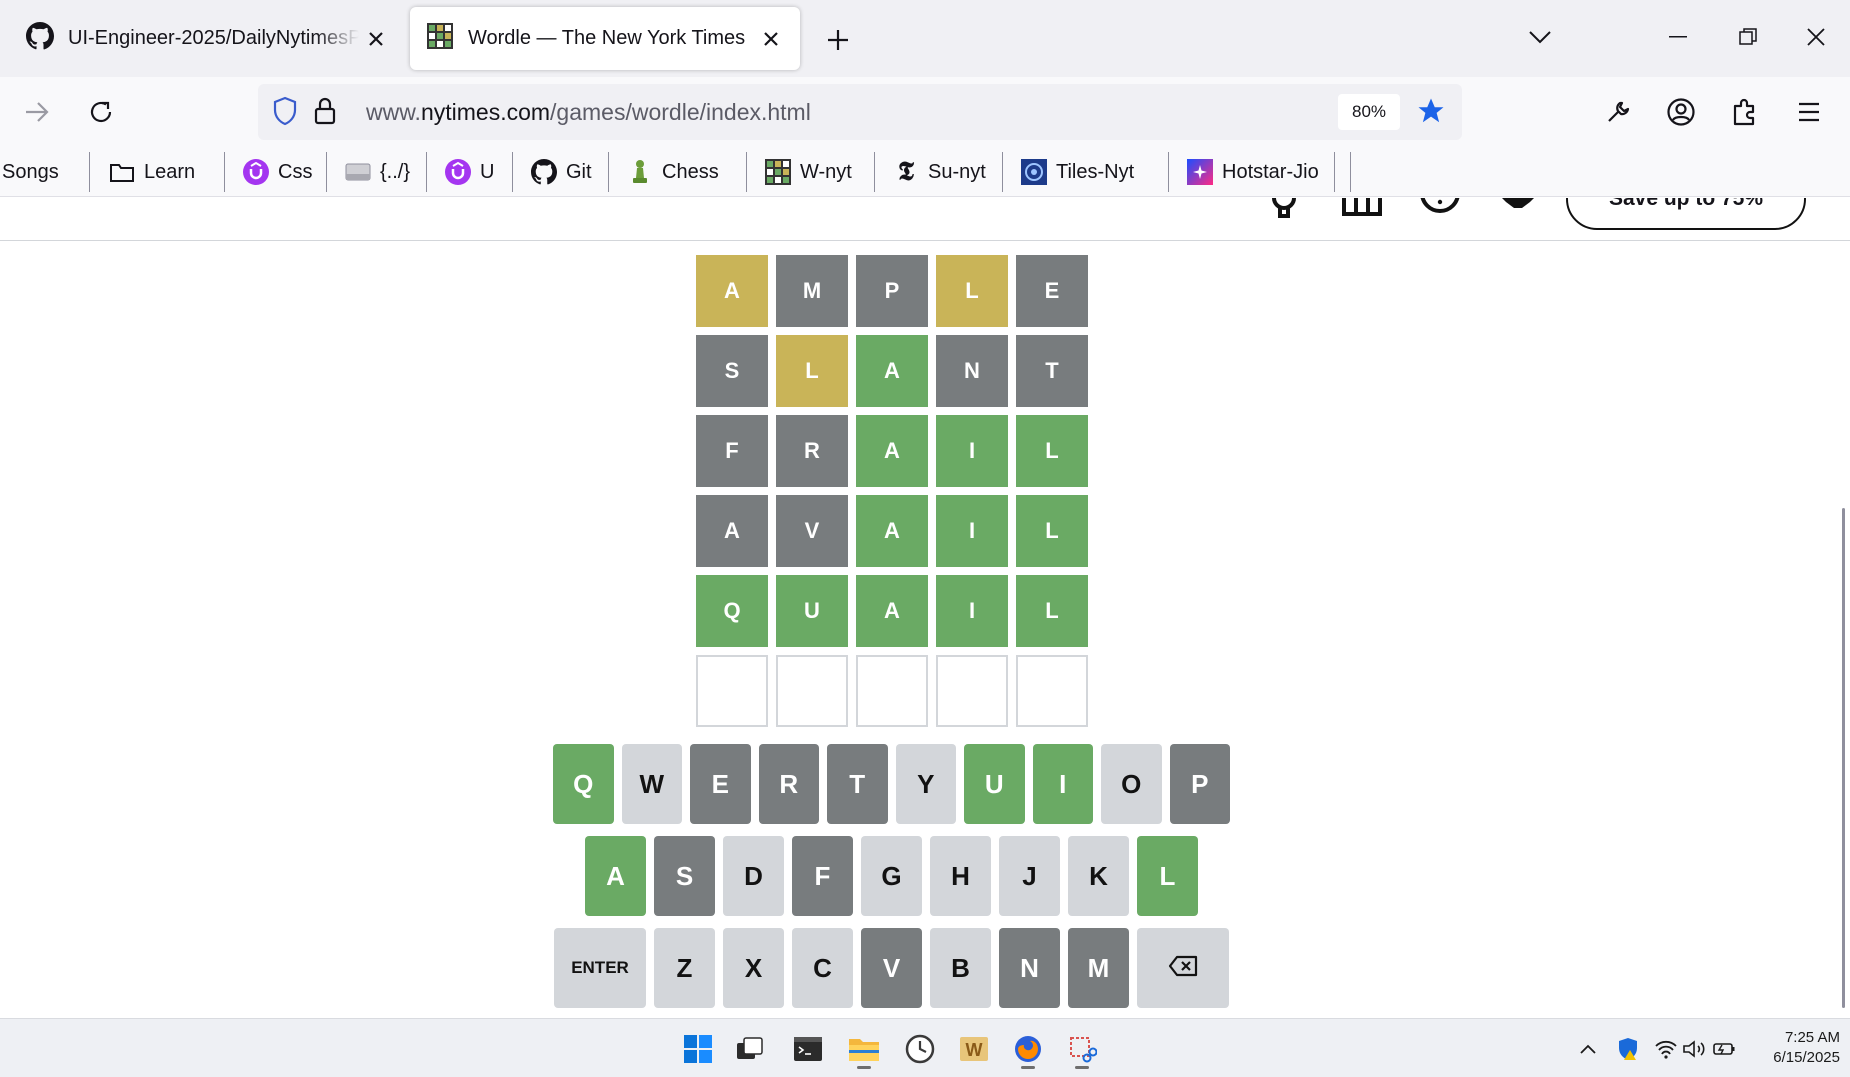 The height and width of the screenshot is (1077, 1850). What do you see at coordinates (972, 611) in the screenshot?
I see `board-tile: I` at bounding box center [972, 611].